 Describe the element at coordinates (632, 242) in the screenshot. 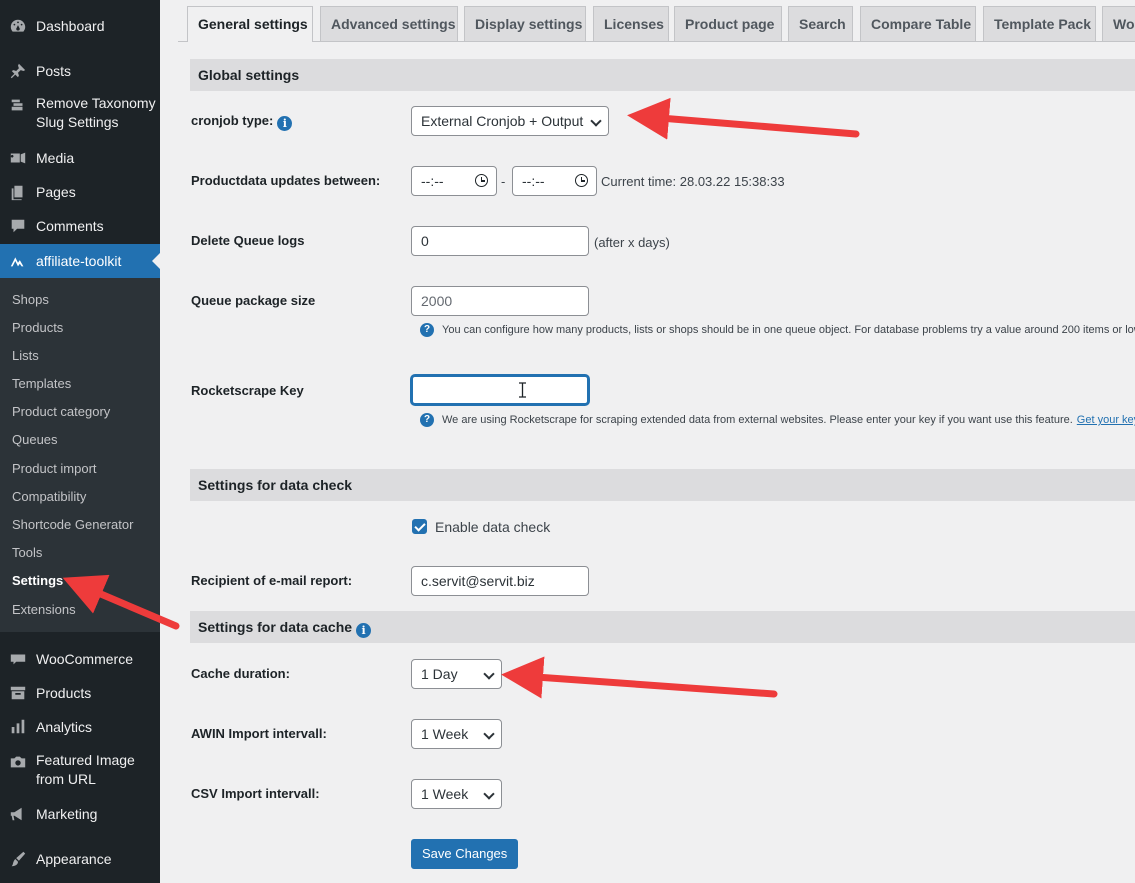

I see `delete-queue-logs-suffix: (after x days)` at that location.